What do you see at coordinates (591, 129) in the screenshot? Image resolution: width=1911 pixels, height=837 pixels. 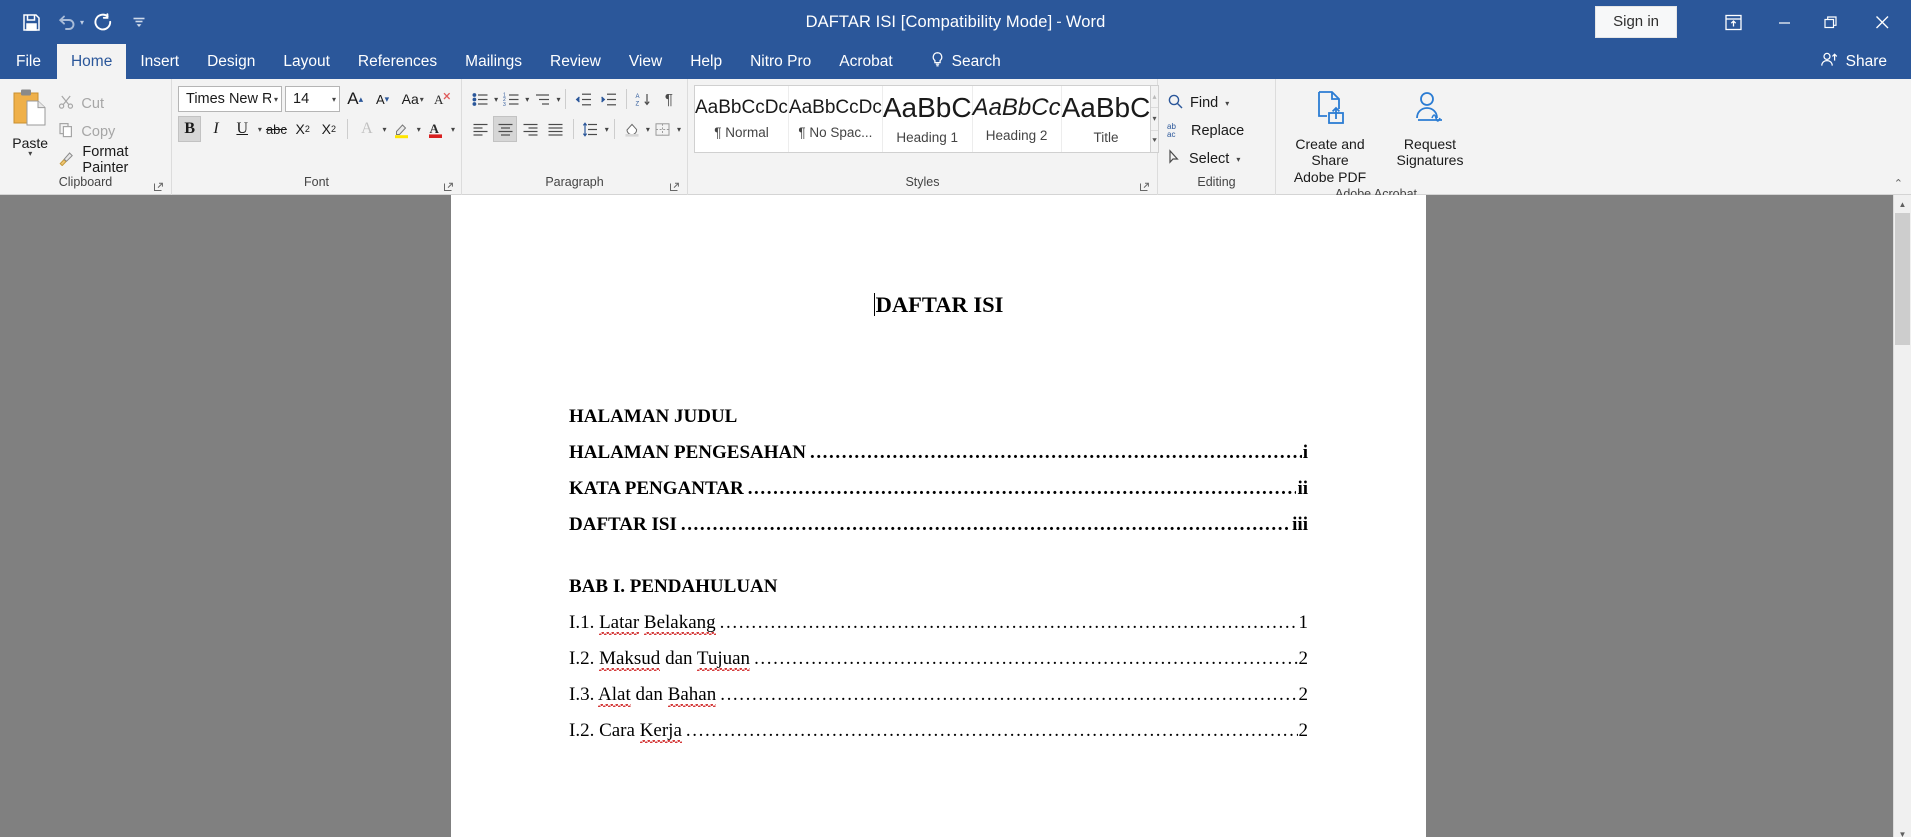 I see `line-spacing-icon` at bounding box center [591, 129].